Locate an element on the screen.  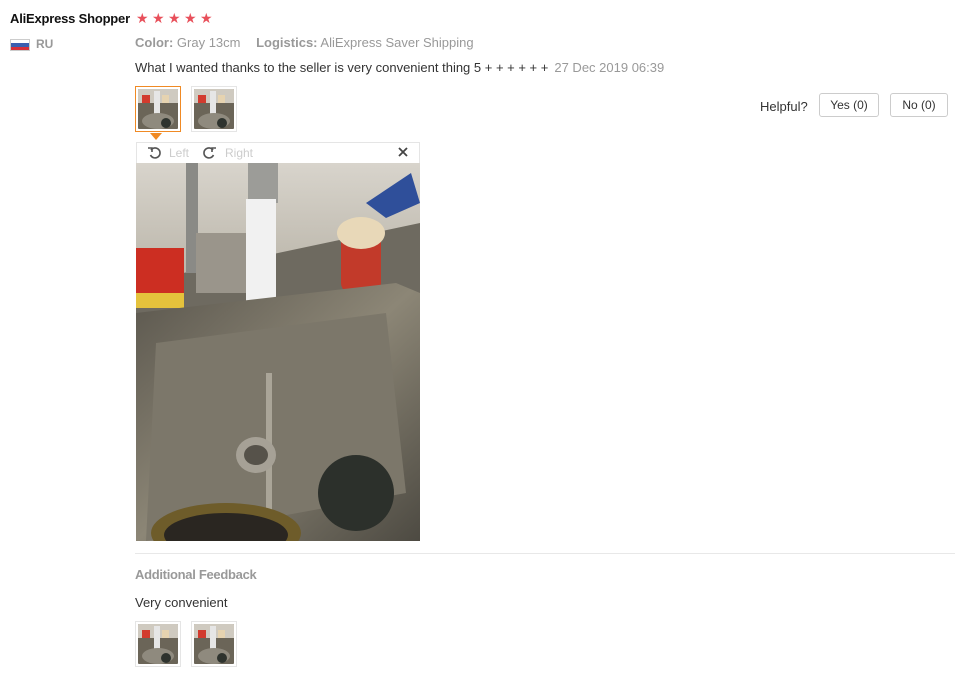
close-icon is located at coordinates (403, 152).